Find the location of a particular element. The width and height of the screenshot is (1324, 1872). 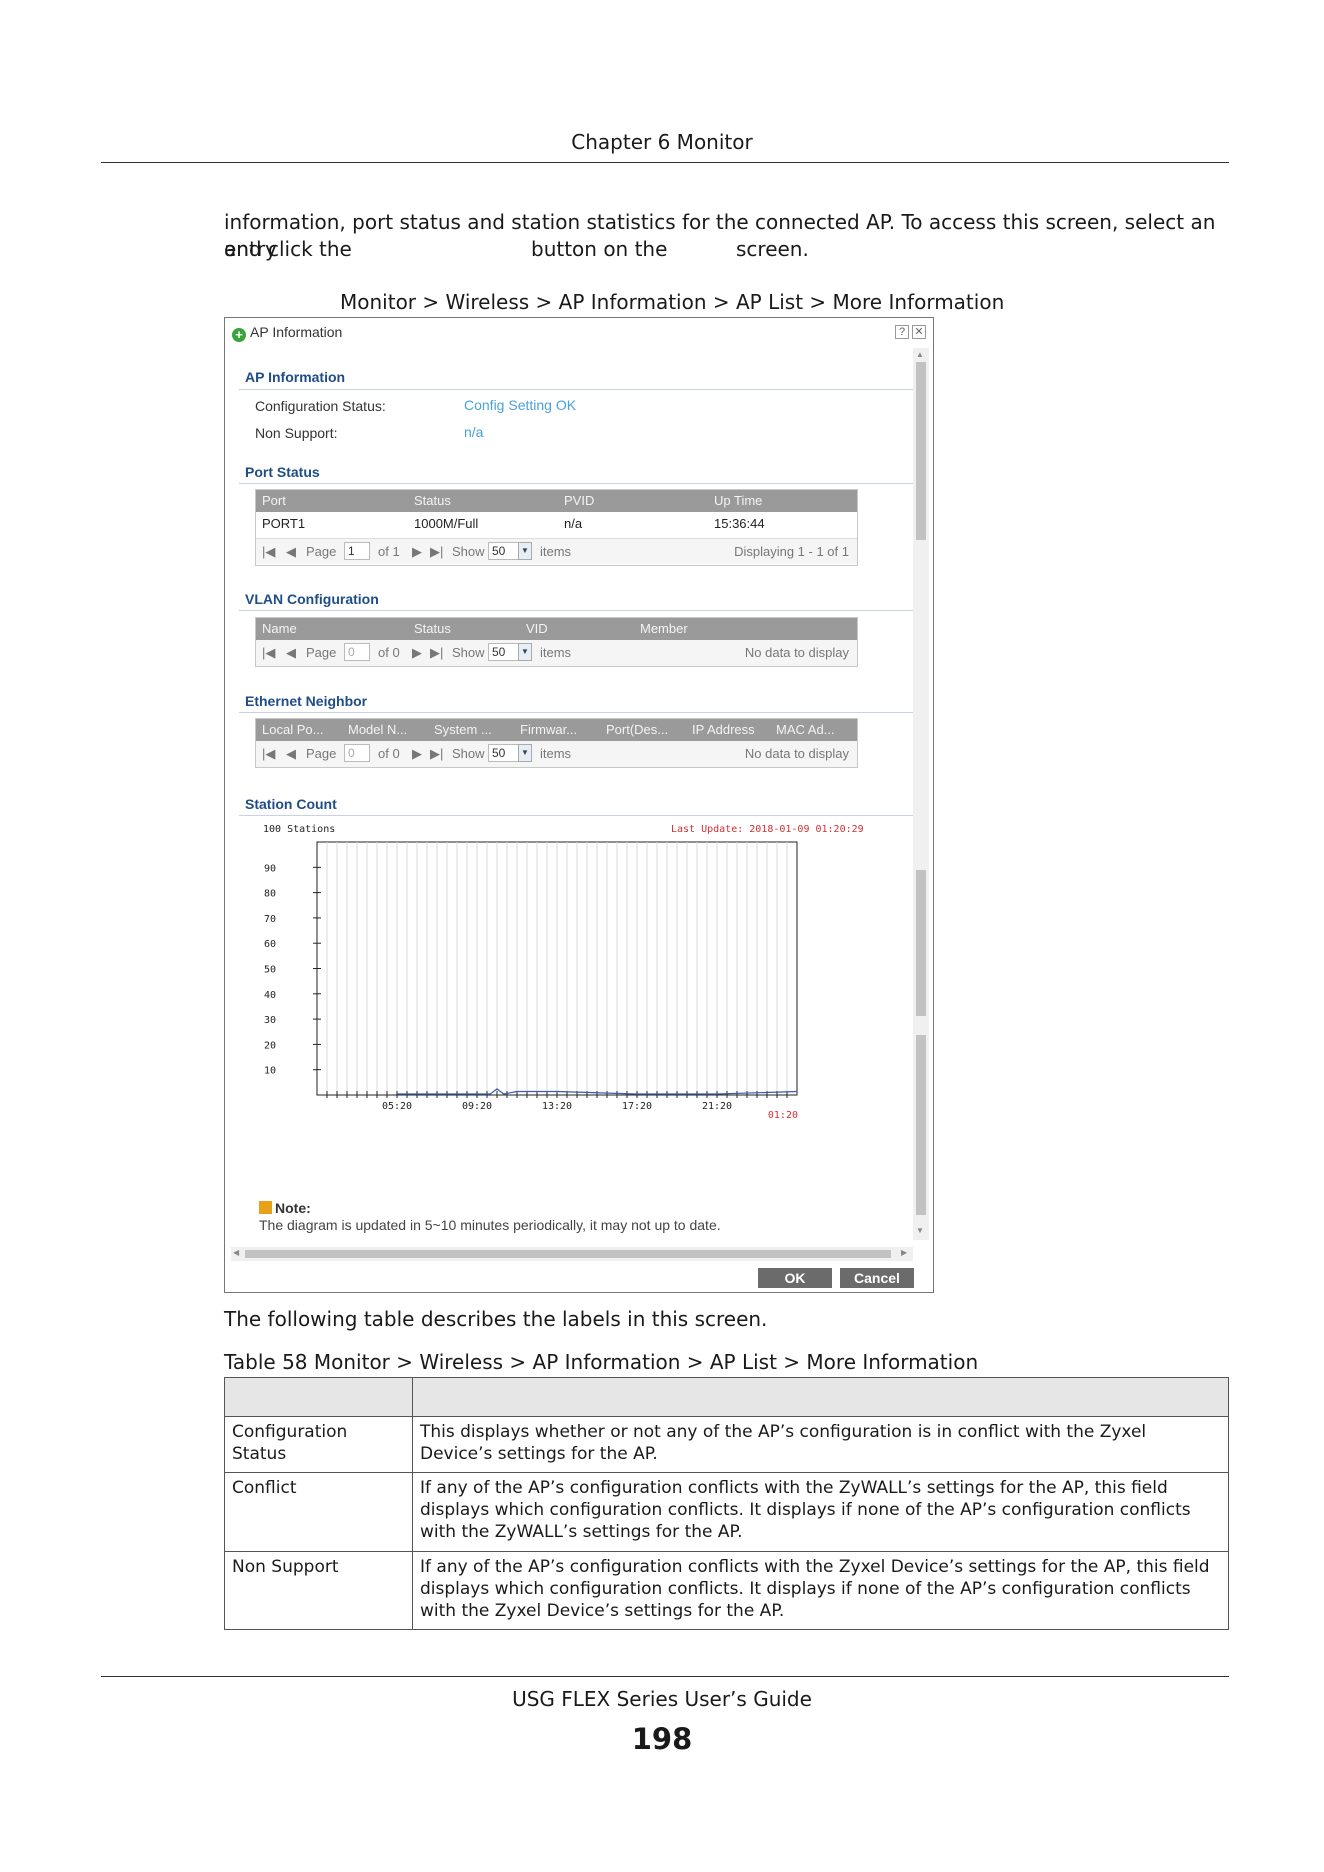

scroll-right-icon: ▶ is located at coordinates (904, 1252).